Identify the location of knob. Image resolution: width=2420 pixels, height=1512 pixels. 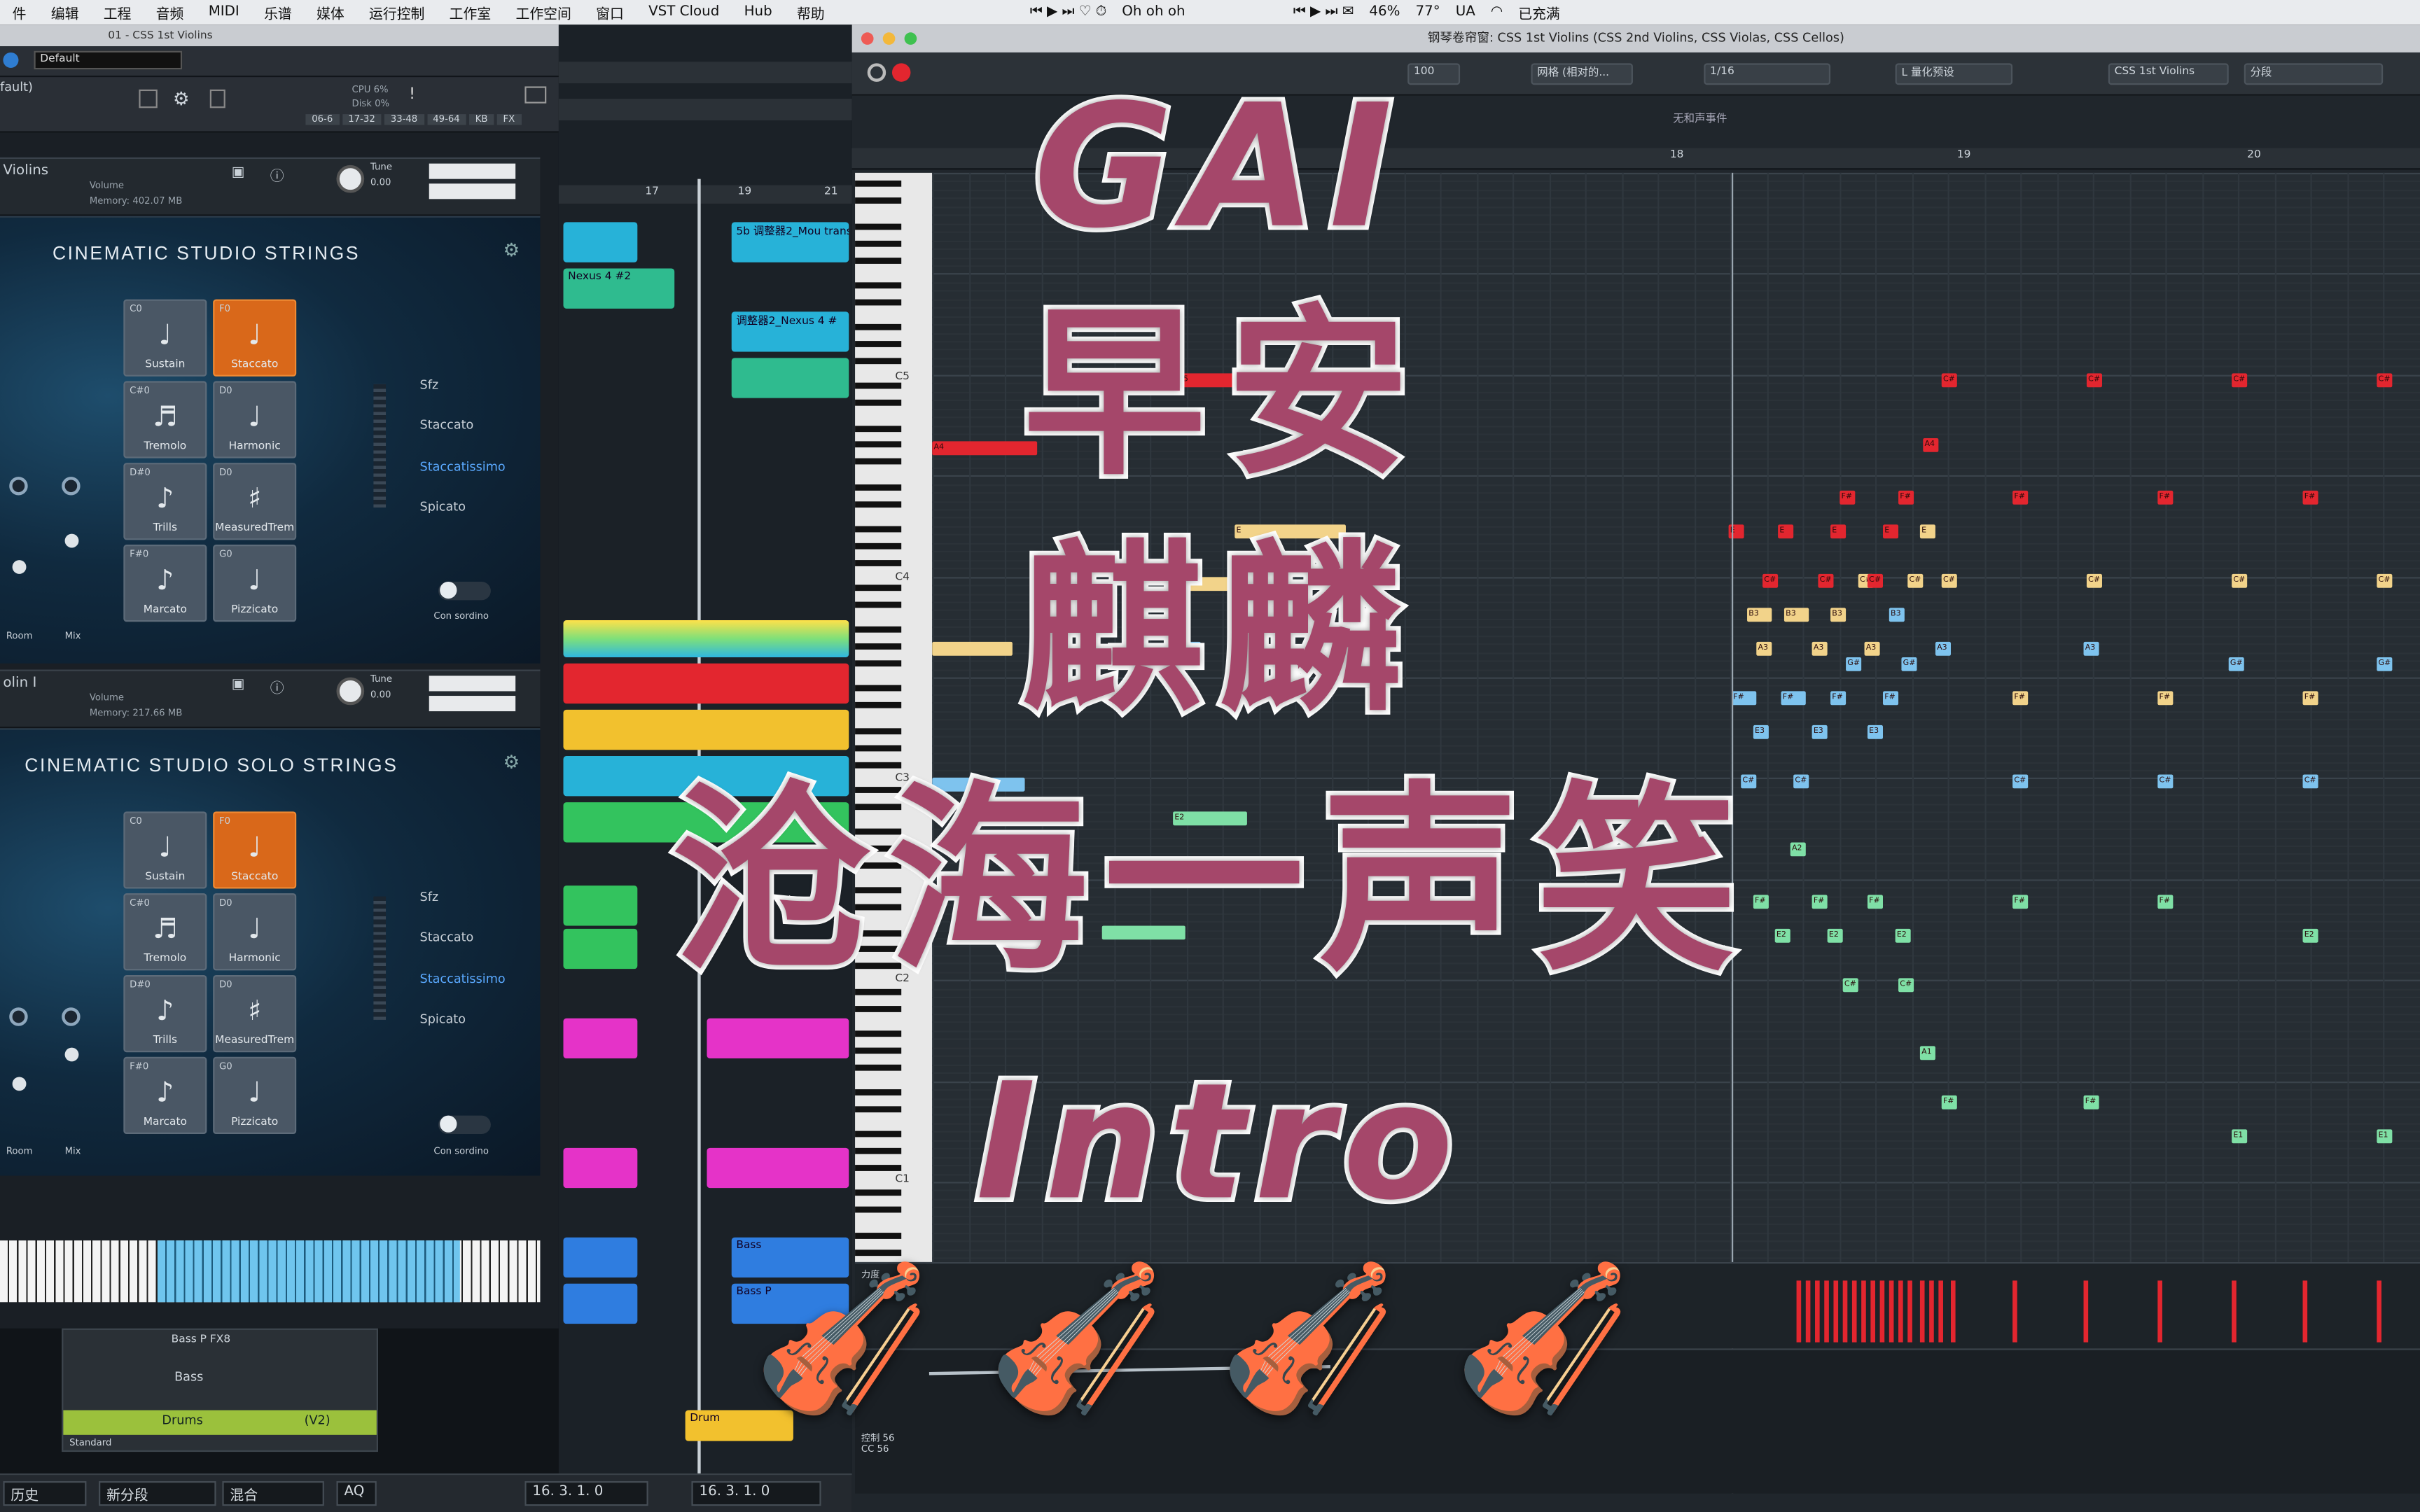
(71, 1016).